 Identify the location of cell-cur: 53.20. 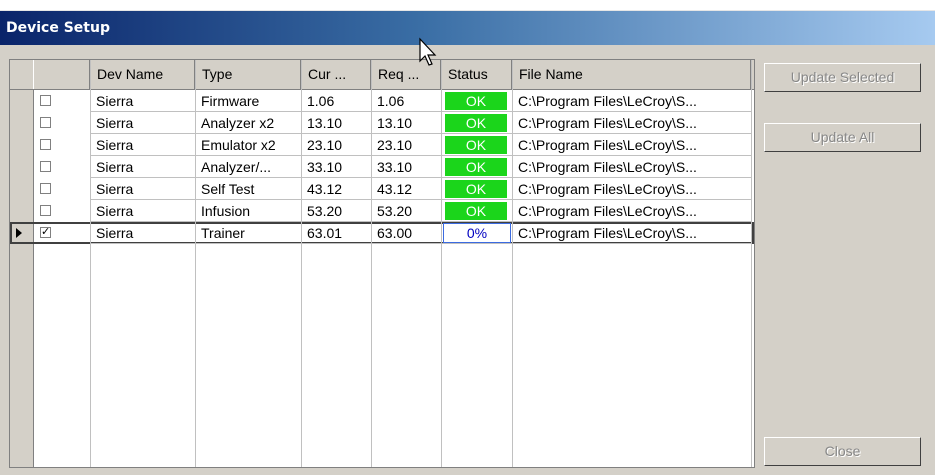
(336, 211).